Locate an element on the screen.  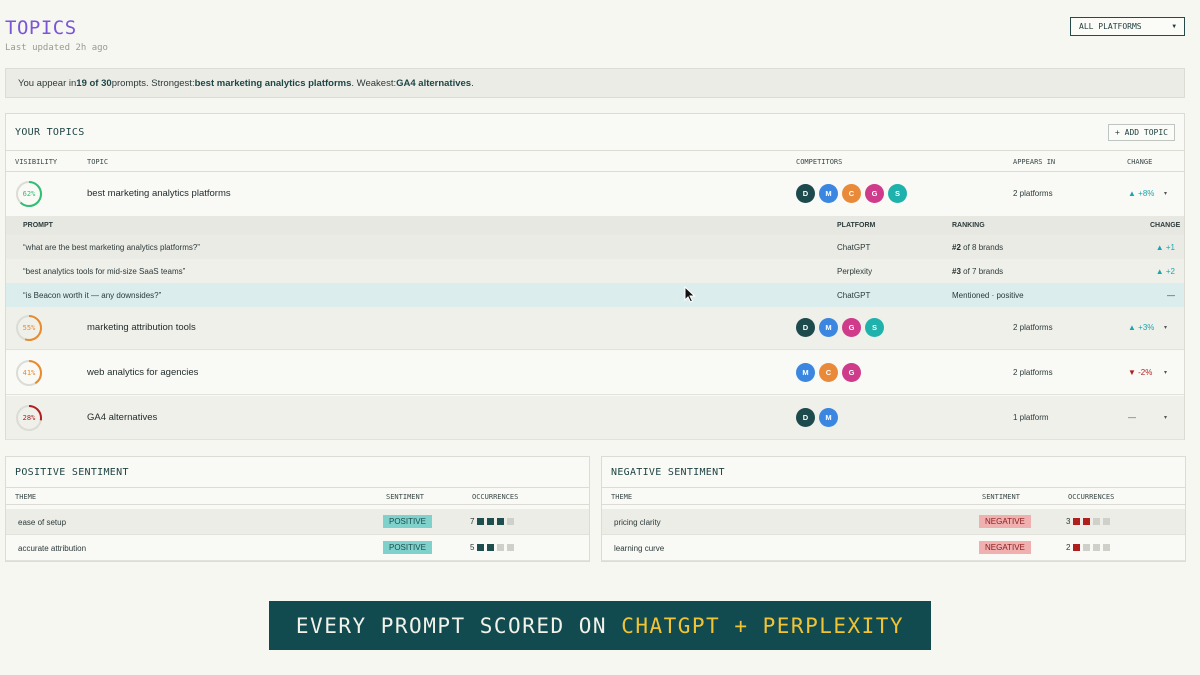
sentiment-row: ease of setup POSITIVE 7 is located at coordinates (297, 522).